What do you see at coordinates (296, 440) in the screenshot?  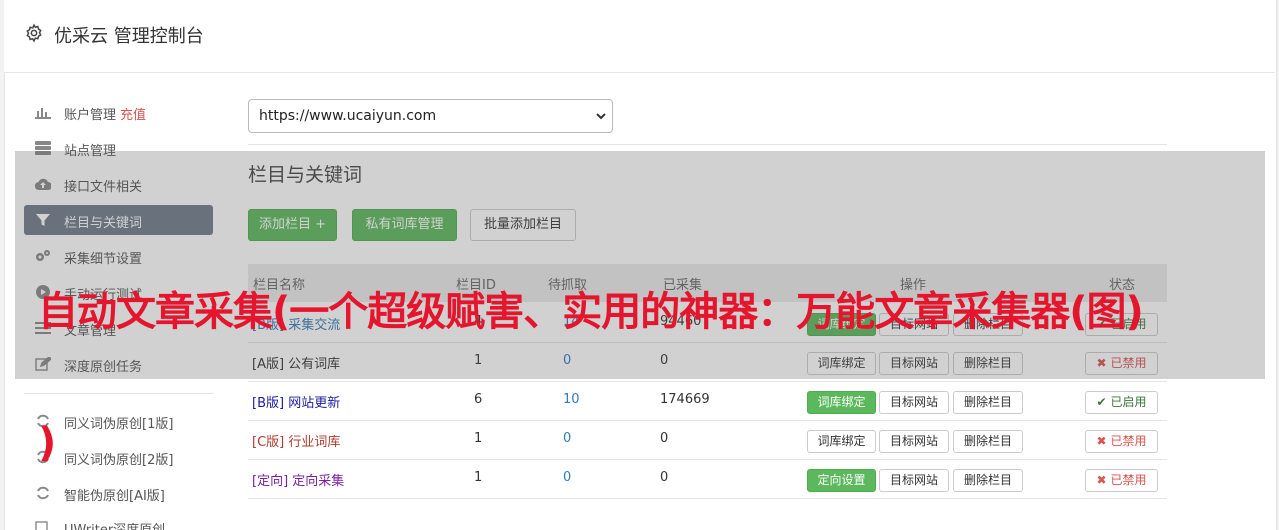 I see `column-name: [C版] 行业词库` at bounding box center [296, 440].